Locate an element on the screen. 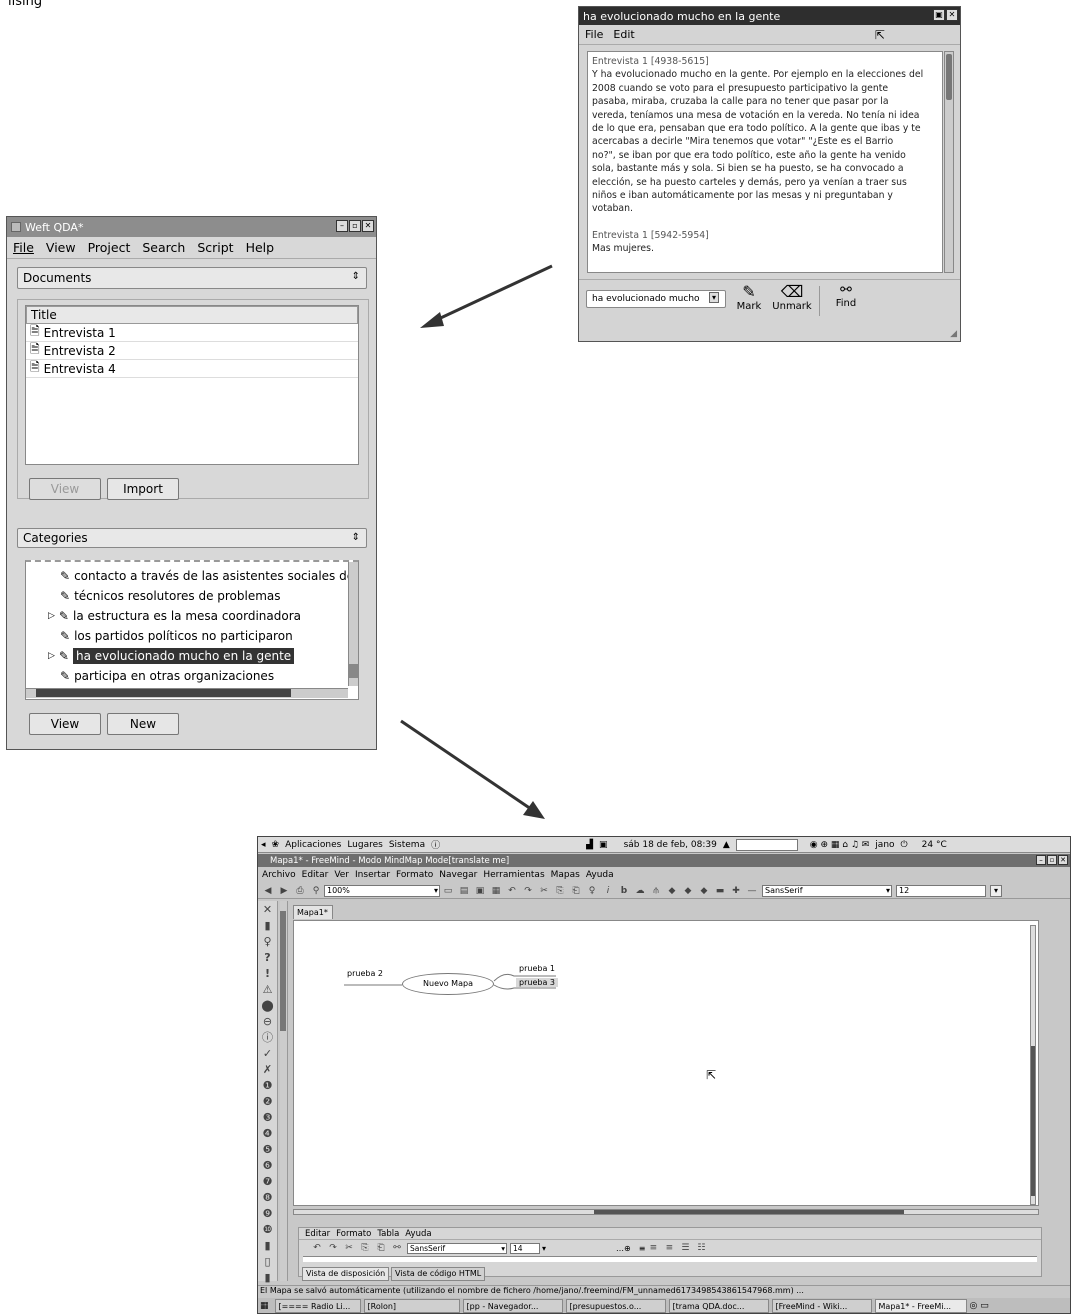  back-icon: ◀ is located at coordinates (268, 891).